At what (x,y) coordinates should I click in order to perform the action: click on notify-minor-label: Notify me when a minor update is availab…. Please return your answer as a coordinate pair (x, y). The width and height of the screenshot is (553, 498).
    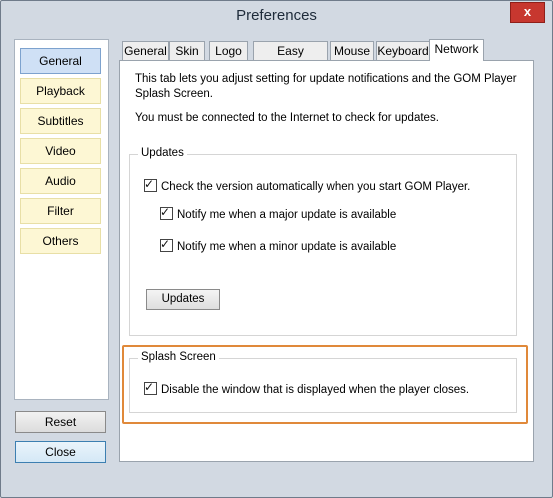
    Looking at the image, I should click on (287, 247).